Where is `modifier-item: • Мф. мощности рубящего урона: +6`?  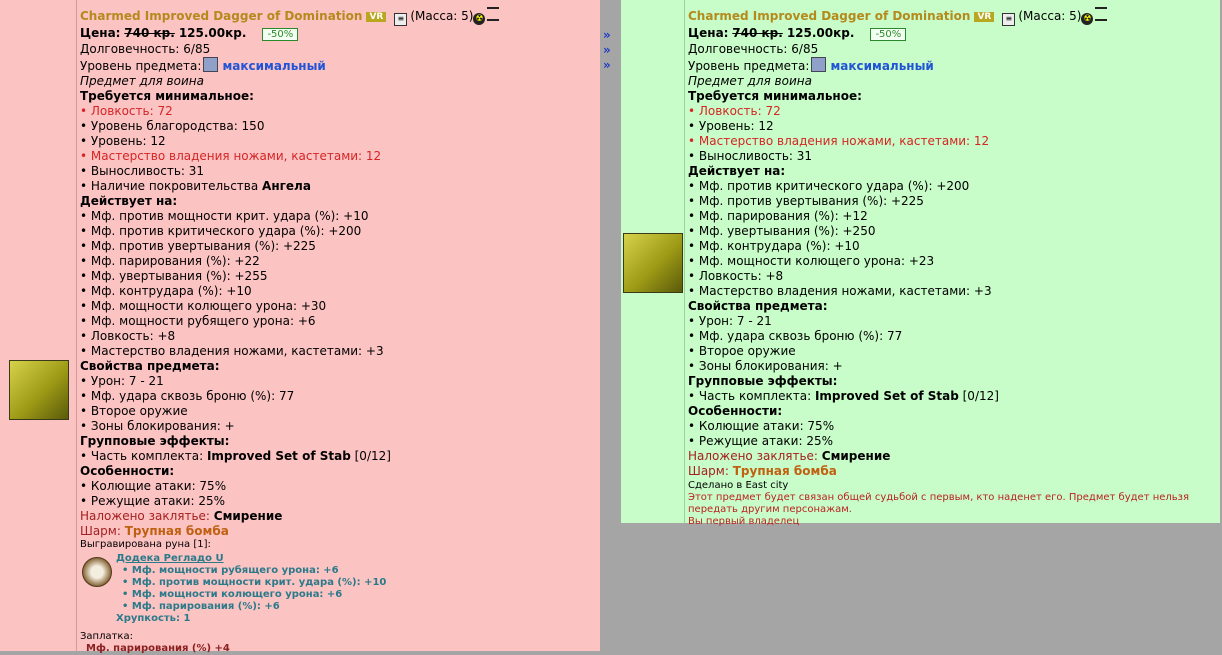 modifier-item: • Мф. мощности рубящего урона: +6 is located at coordinates (198, 321).